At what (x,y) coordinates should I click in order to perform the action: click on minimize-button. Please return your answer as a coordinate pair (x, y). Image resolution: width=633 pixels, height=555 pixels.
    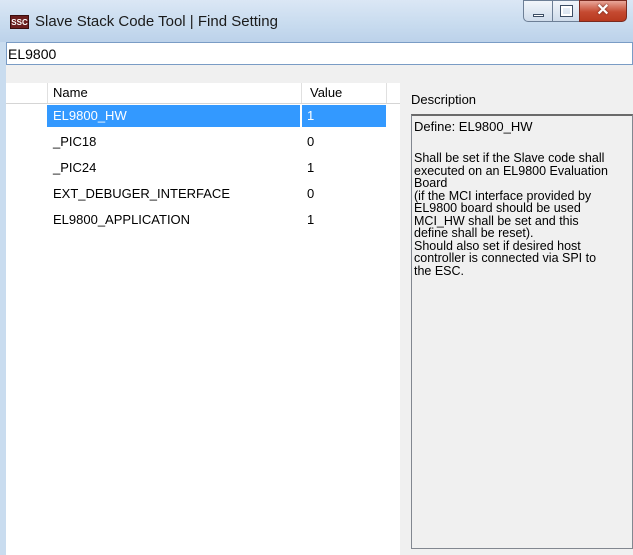
    Looking at the image, I should click on (538, 11).